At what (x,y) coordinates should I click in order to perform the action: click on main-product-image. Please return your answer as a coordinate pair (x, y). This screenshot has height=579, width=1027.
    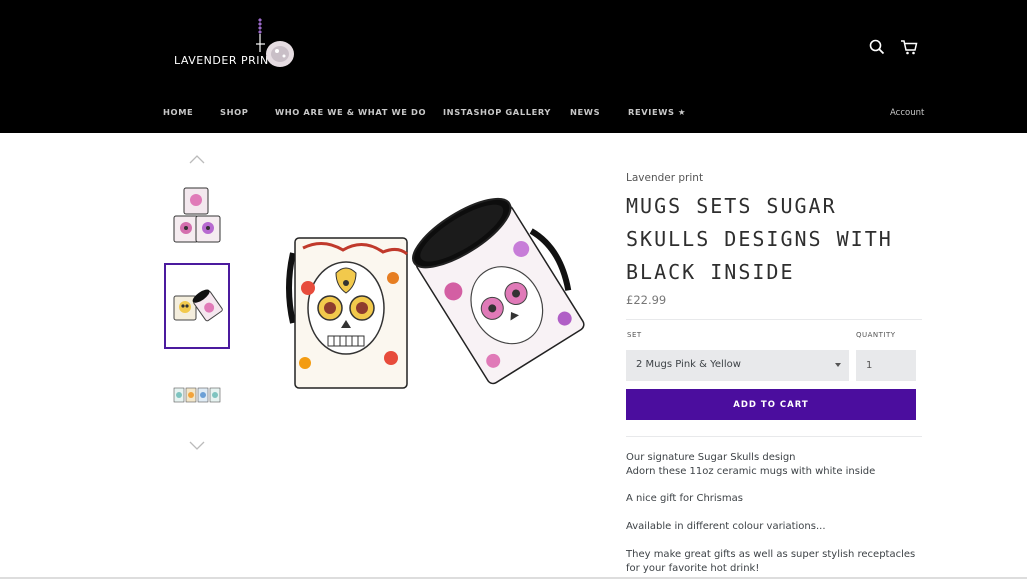
    Looking at the image, I should click on (434, 290).